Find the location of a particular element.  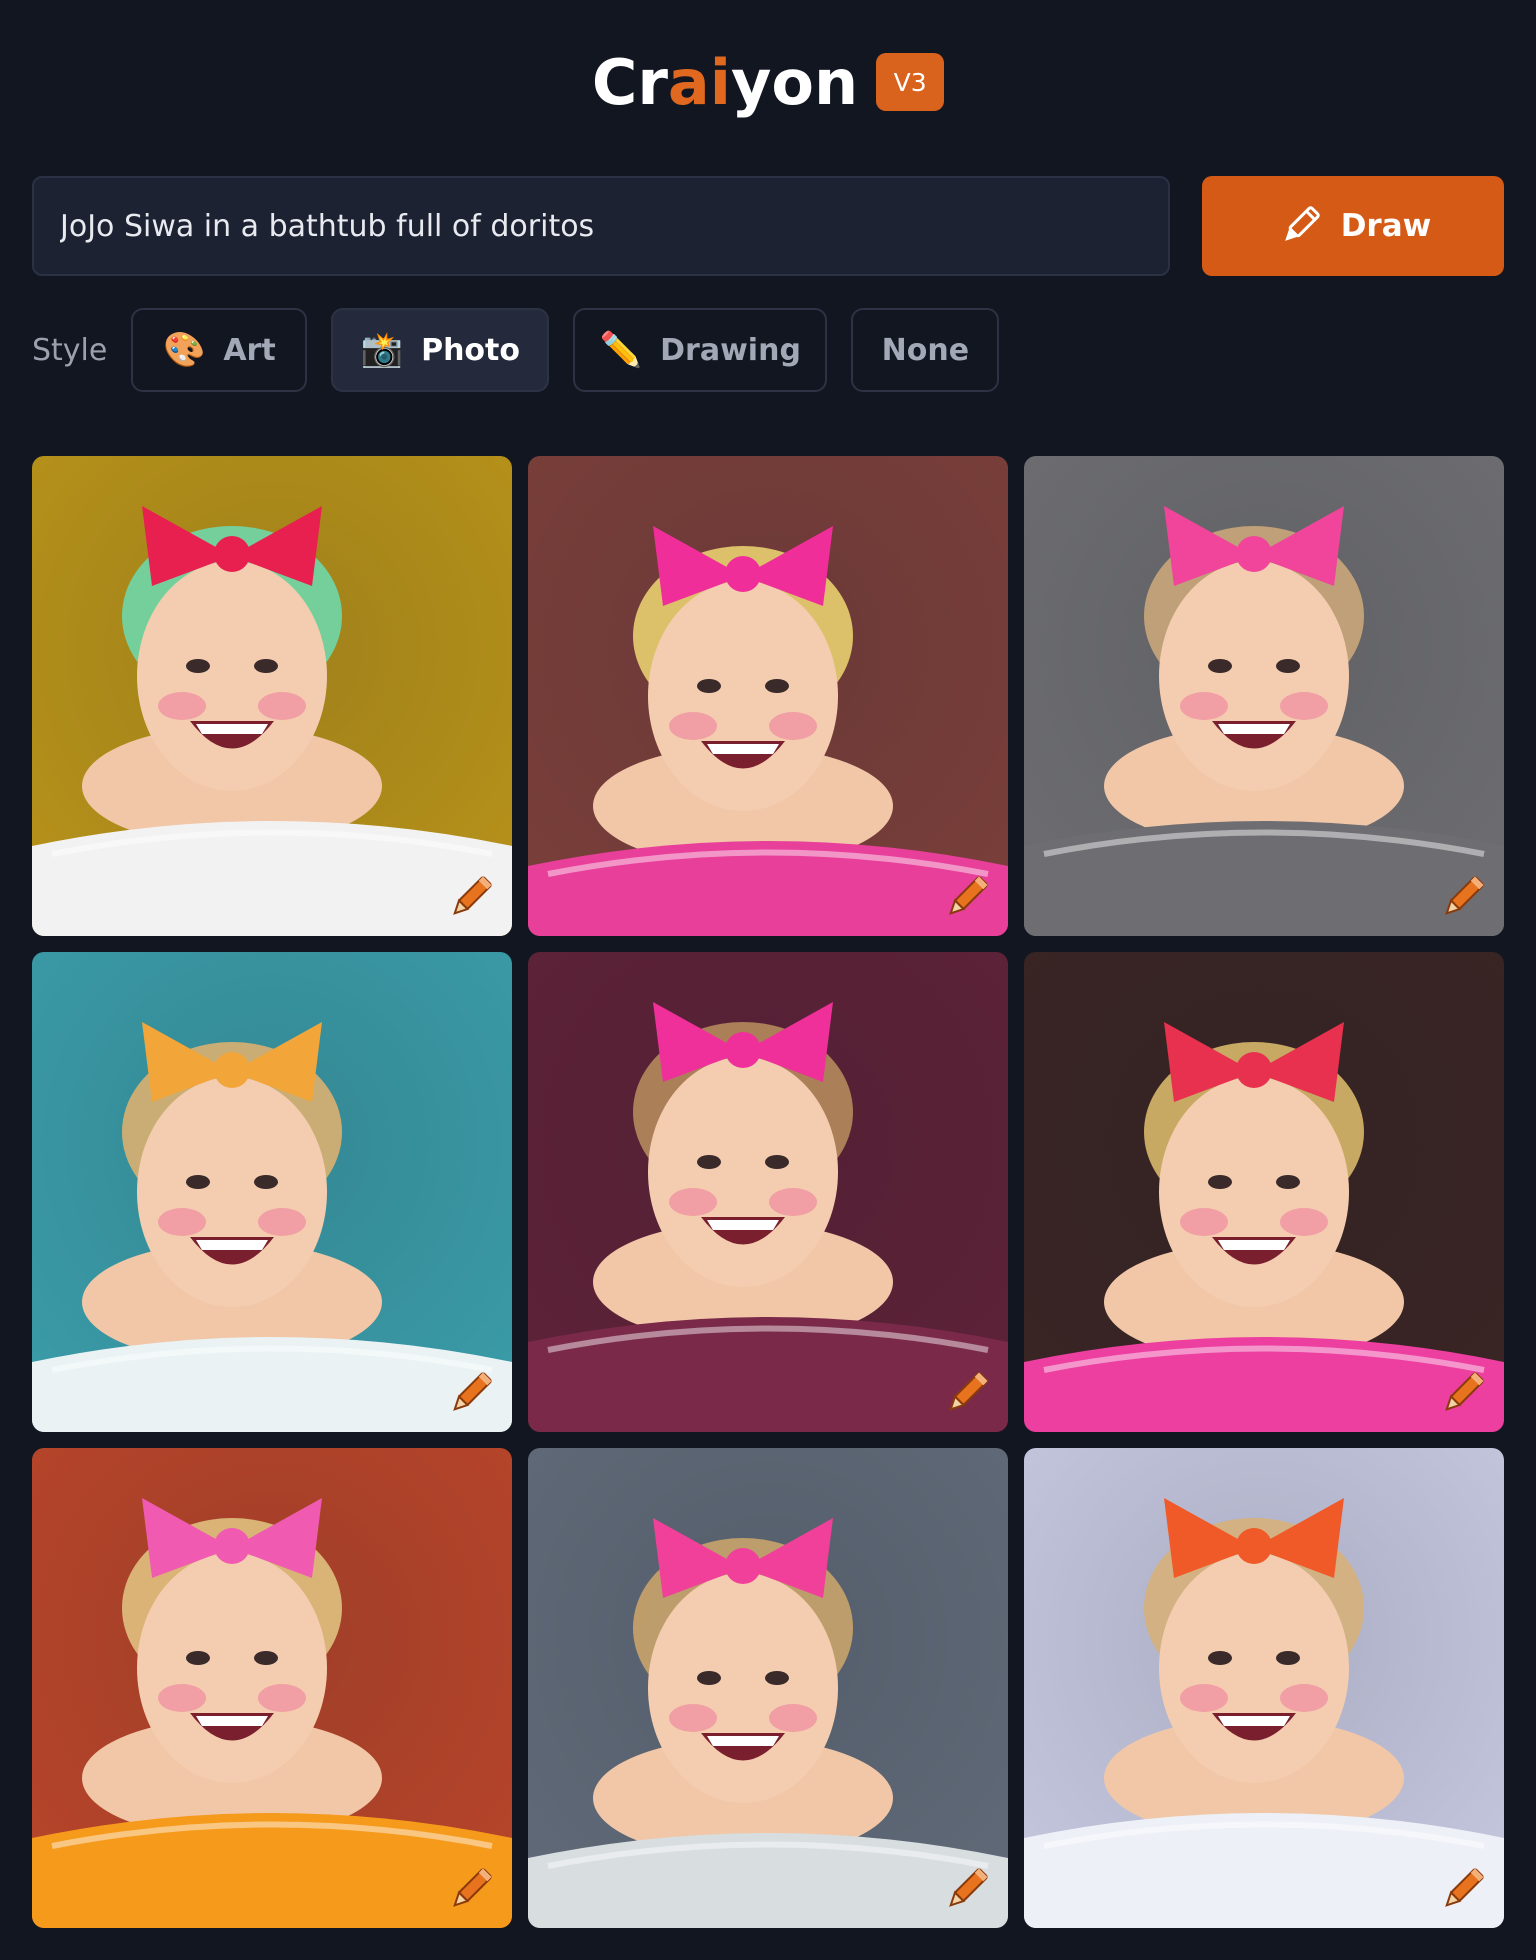

style-label: Style is located at coordinates (70, 350).